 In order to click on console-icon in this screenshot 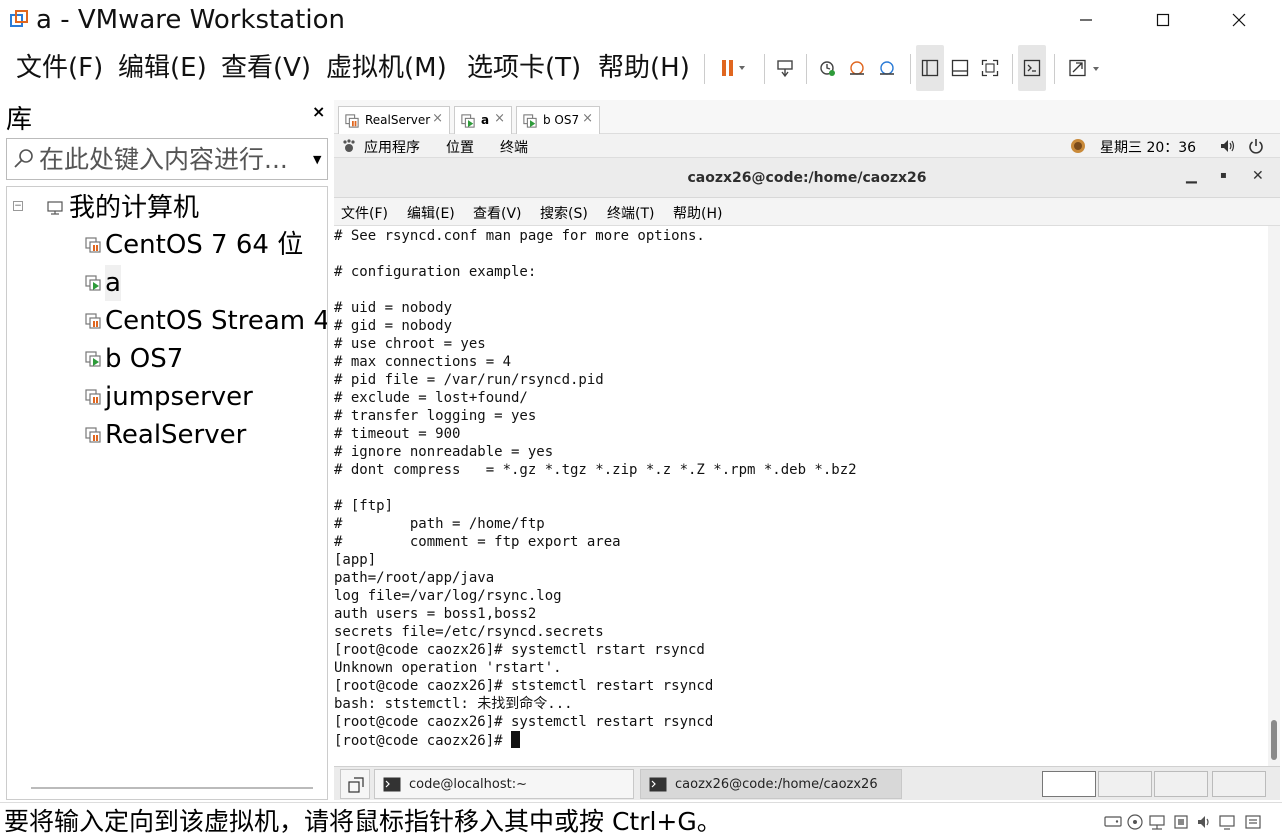, I will do `click(1032, 68)`.